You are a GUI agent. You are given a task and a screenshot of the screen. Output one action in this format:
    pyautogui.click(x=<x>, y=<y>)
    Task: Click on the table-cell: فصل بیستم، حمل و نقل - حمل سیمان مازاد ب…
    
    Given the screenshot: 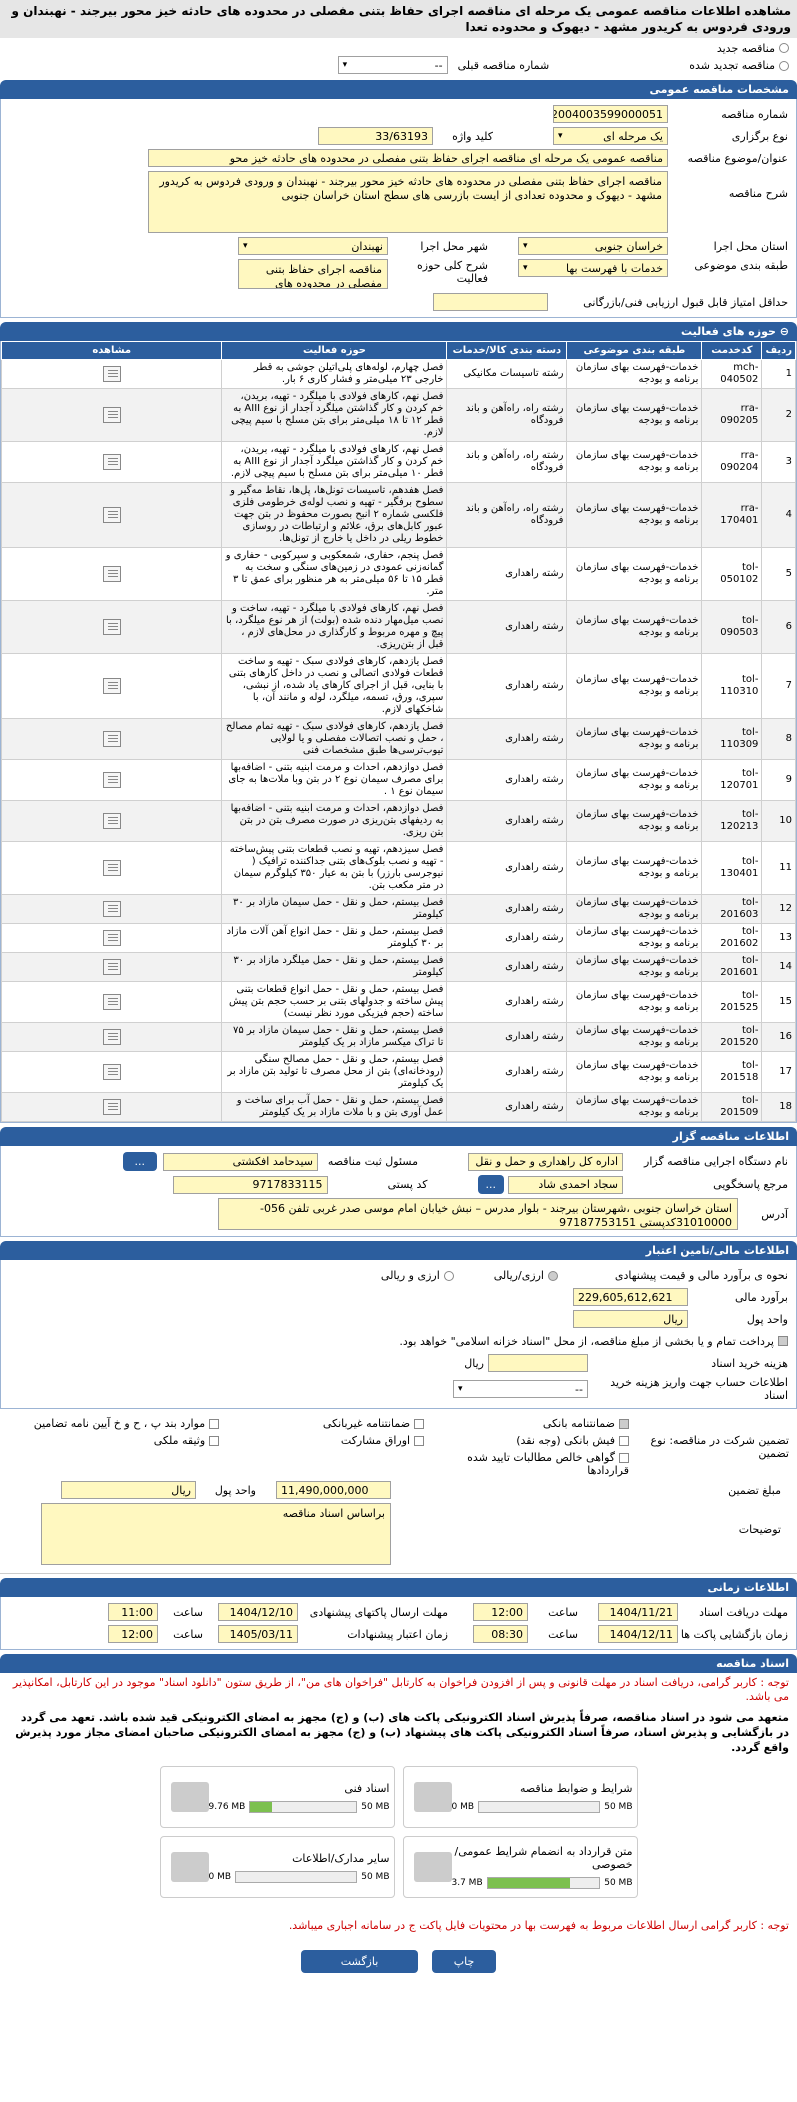 What is the action you would take?
    pyautogui.click(x=334, y=909)
    